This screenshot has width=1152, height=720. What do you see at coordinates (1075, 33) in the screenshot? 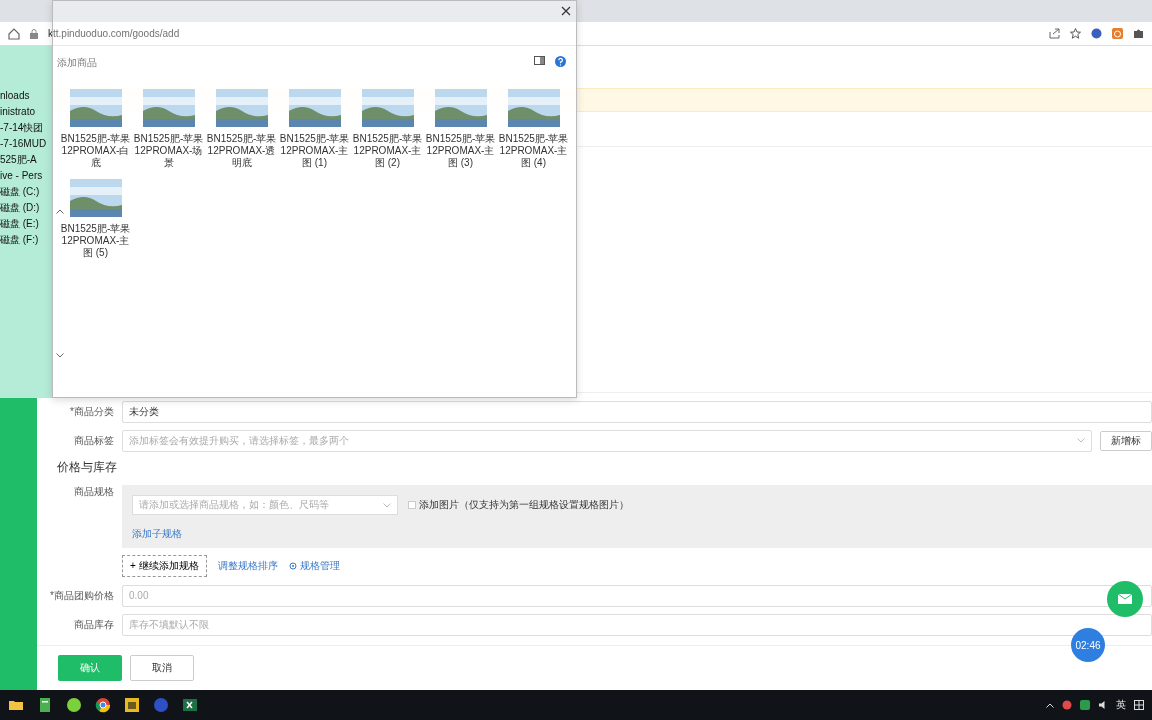
I see `star-icon` at bounding box center [1075, 33].